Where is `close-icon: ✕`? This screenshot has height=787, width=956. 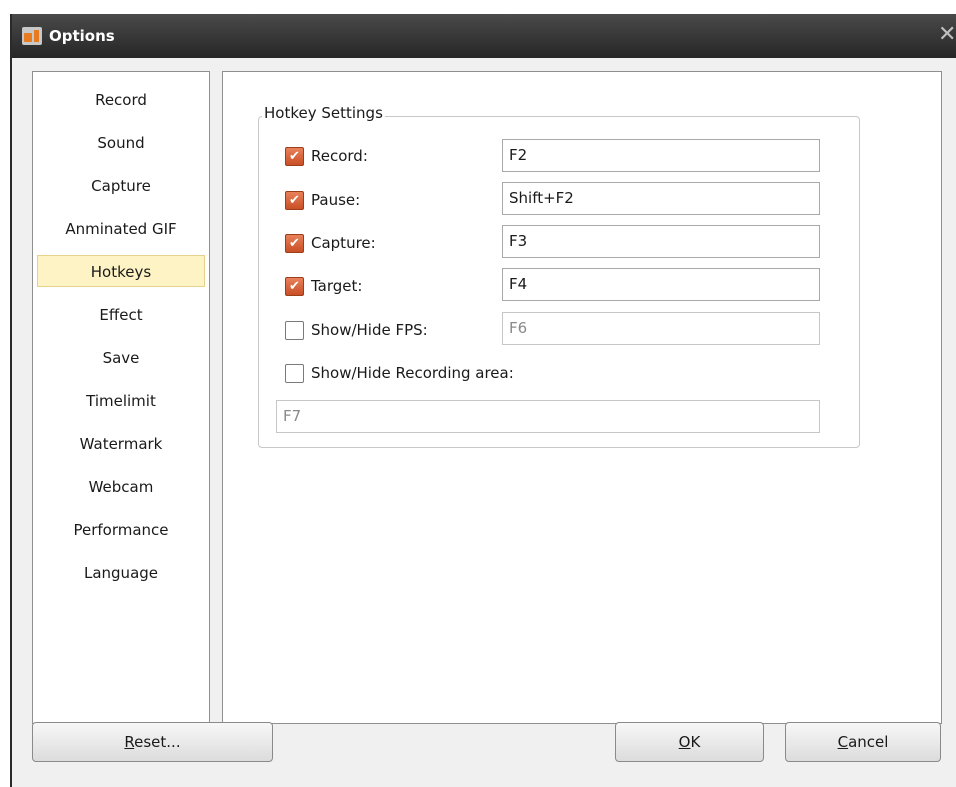
close-icon: ✕ is located at coordinates (947, 35).